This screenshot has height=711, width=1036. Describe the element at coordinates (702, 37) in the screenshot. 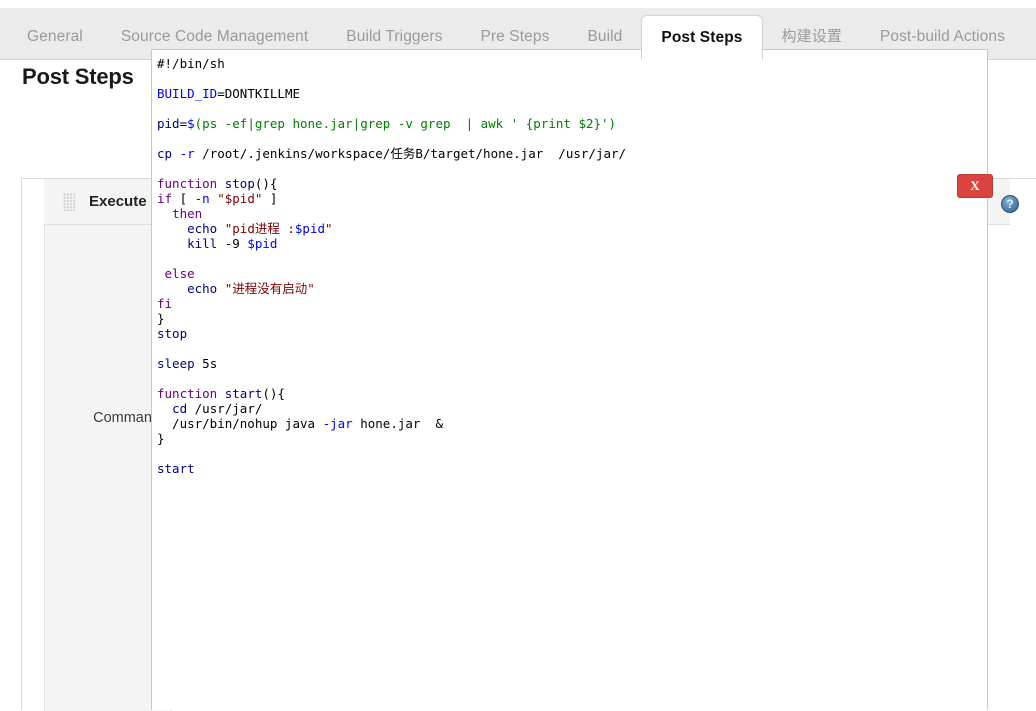

I see `tab-post-steps: Post Steps` at that location.